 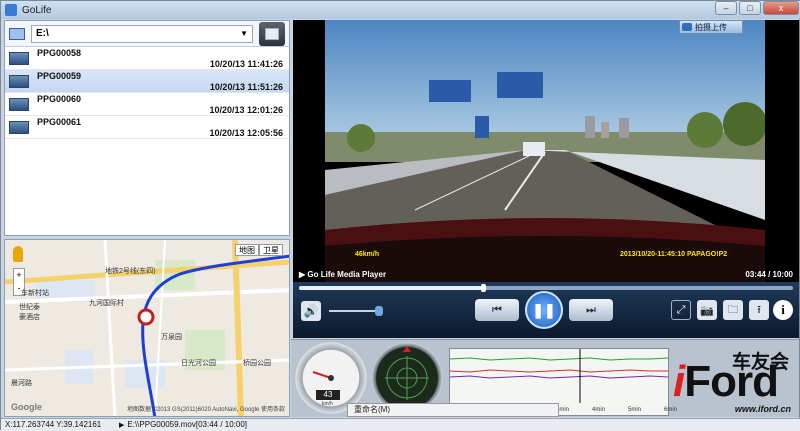 What do you see at coordinates (271, 250) in the screenshot?
I see `map-type-satellite: 卫星` at bounding box center [271, 250].